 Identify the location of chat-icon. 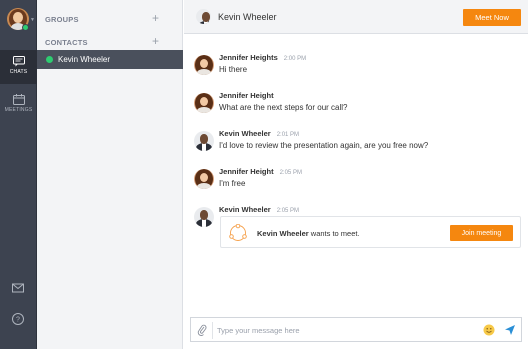
(18, 61).